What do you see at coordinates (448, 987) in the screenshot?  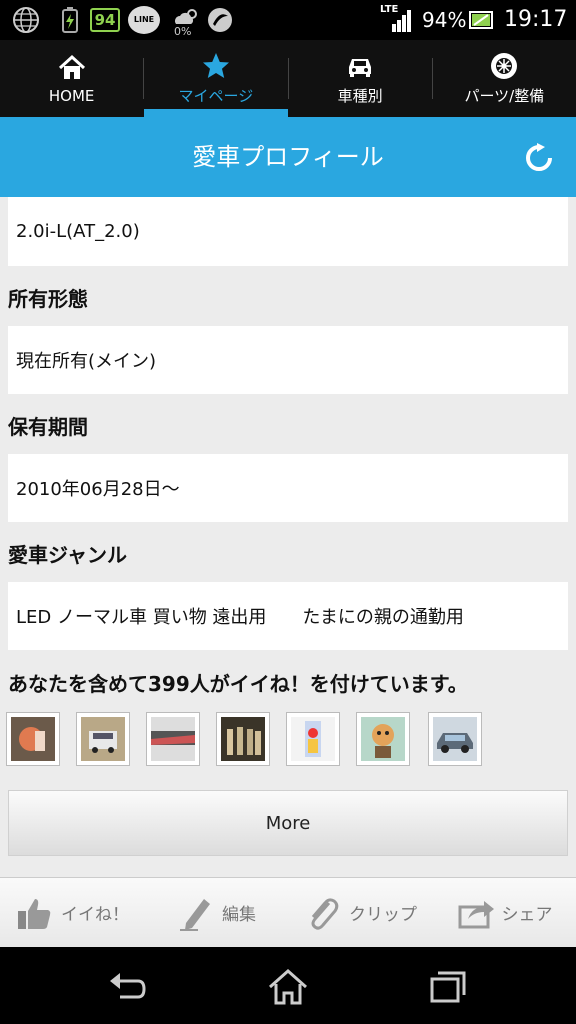 I see `recent-apps-icon` at bounding box center [448, 987].